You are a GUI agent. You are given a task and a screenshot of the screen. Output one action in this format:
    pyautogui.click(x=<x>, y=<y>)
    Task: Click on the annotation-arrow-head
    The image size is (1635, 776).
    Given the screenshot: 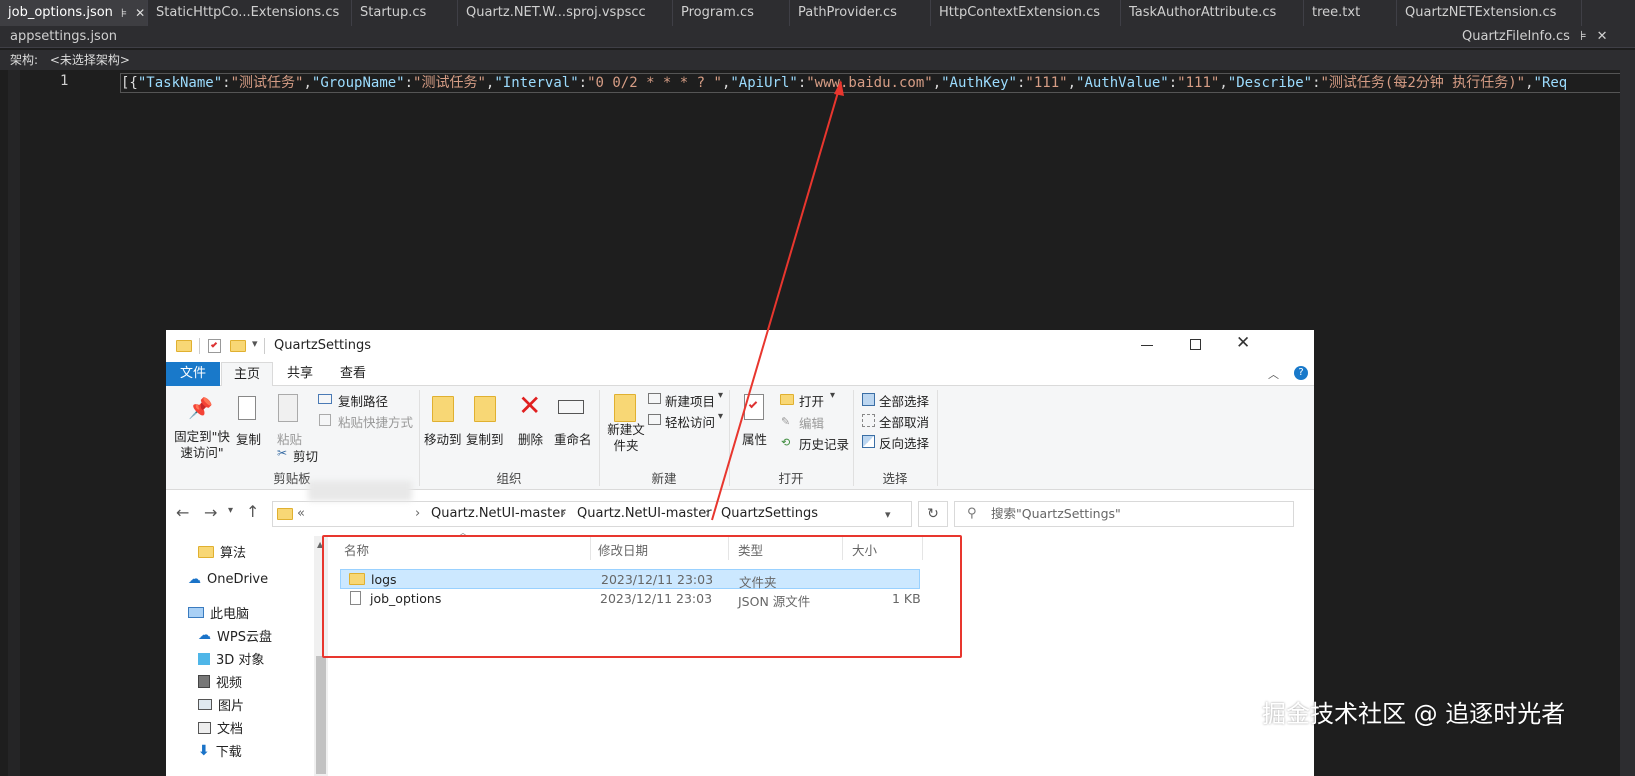 What is the action you would take?
    pyautogui.click(x=839, y=88)
    